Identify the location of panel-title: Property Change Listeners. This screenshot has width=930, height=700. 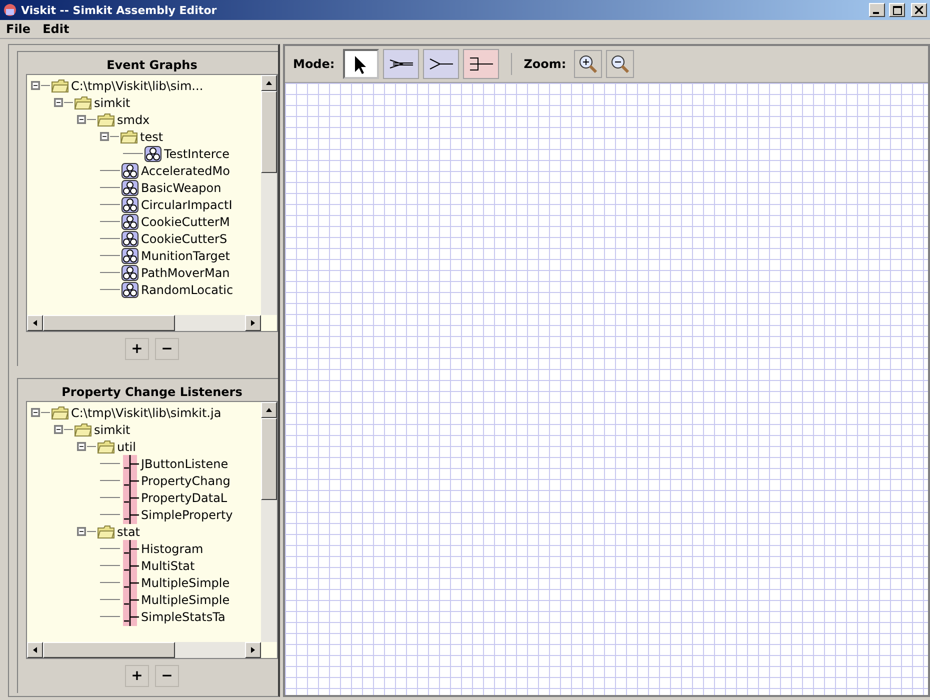
(152, 392).